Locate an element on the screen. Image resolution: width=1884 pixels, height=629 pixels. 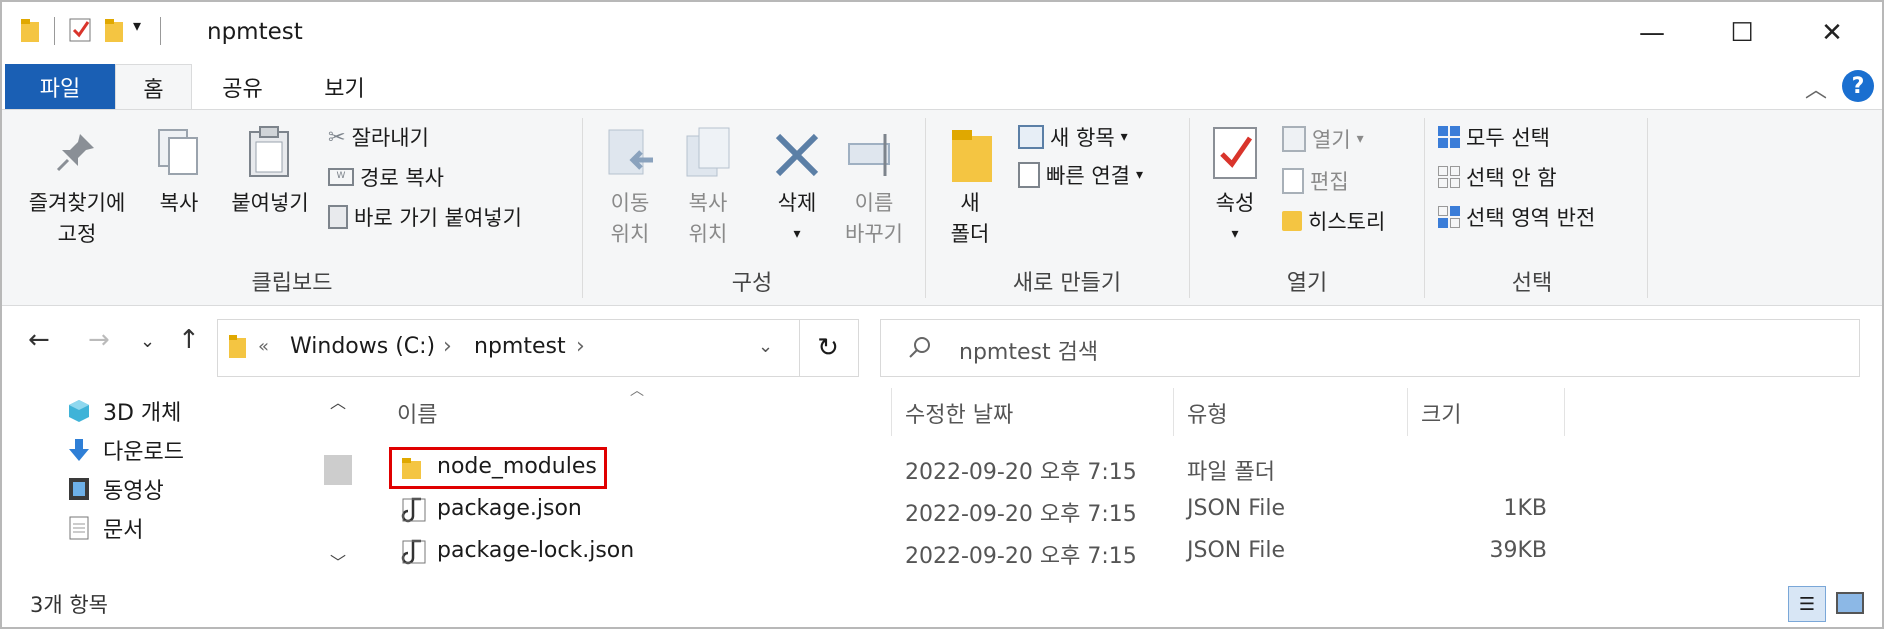
select-all-button: 모두 선택 is located at coordinates (1494, 137).